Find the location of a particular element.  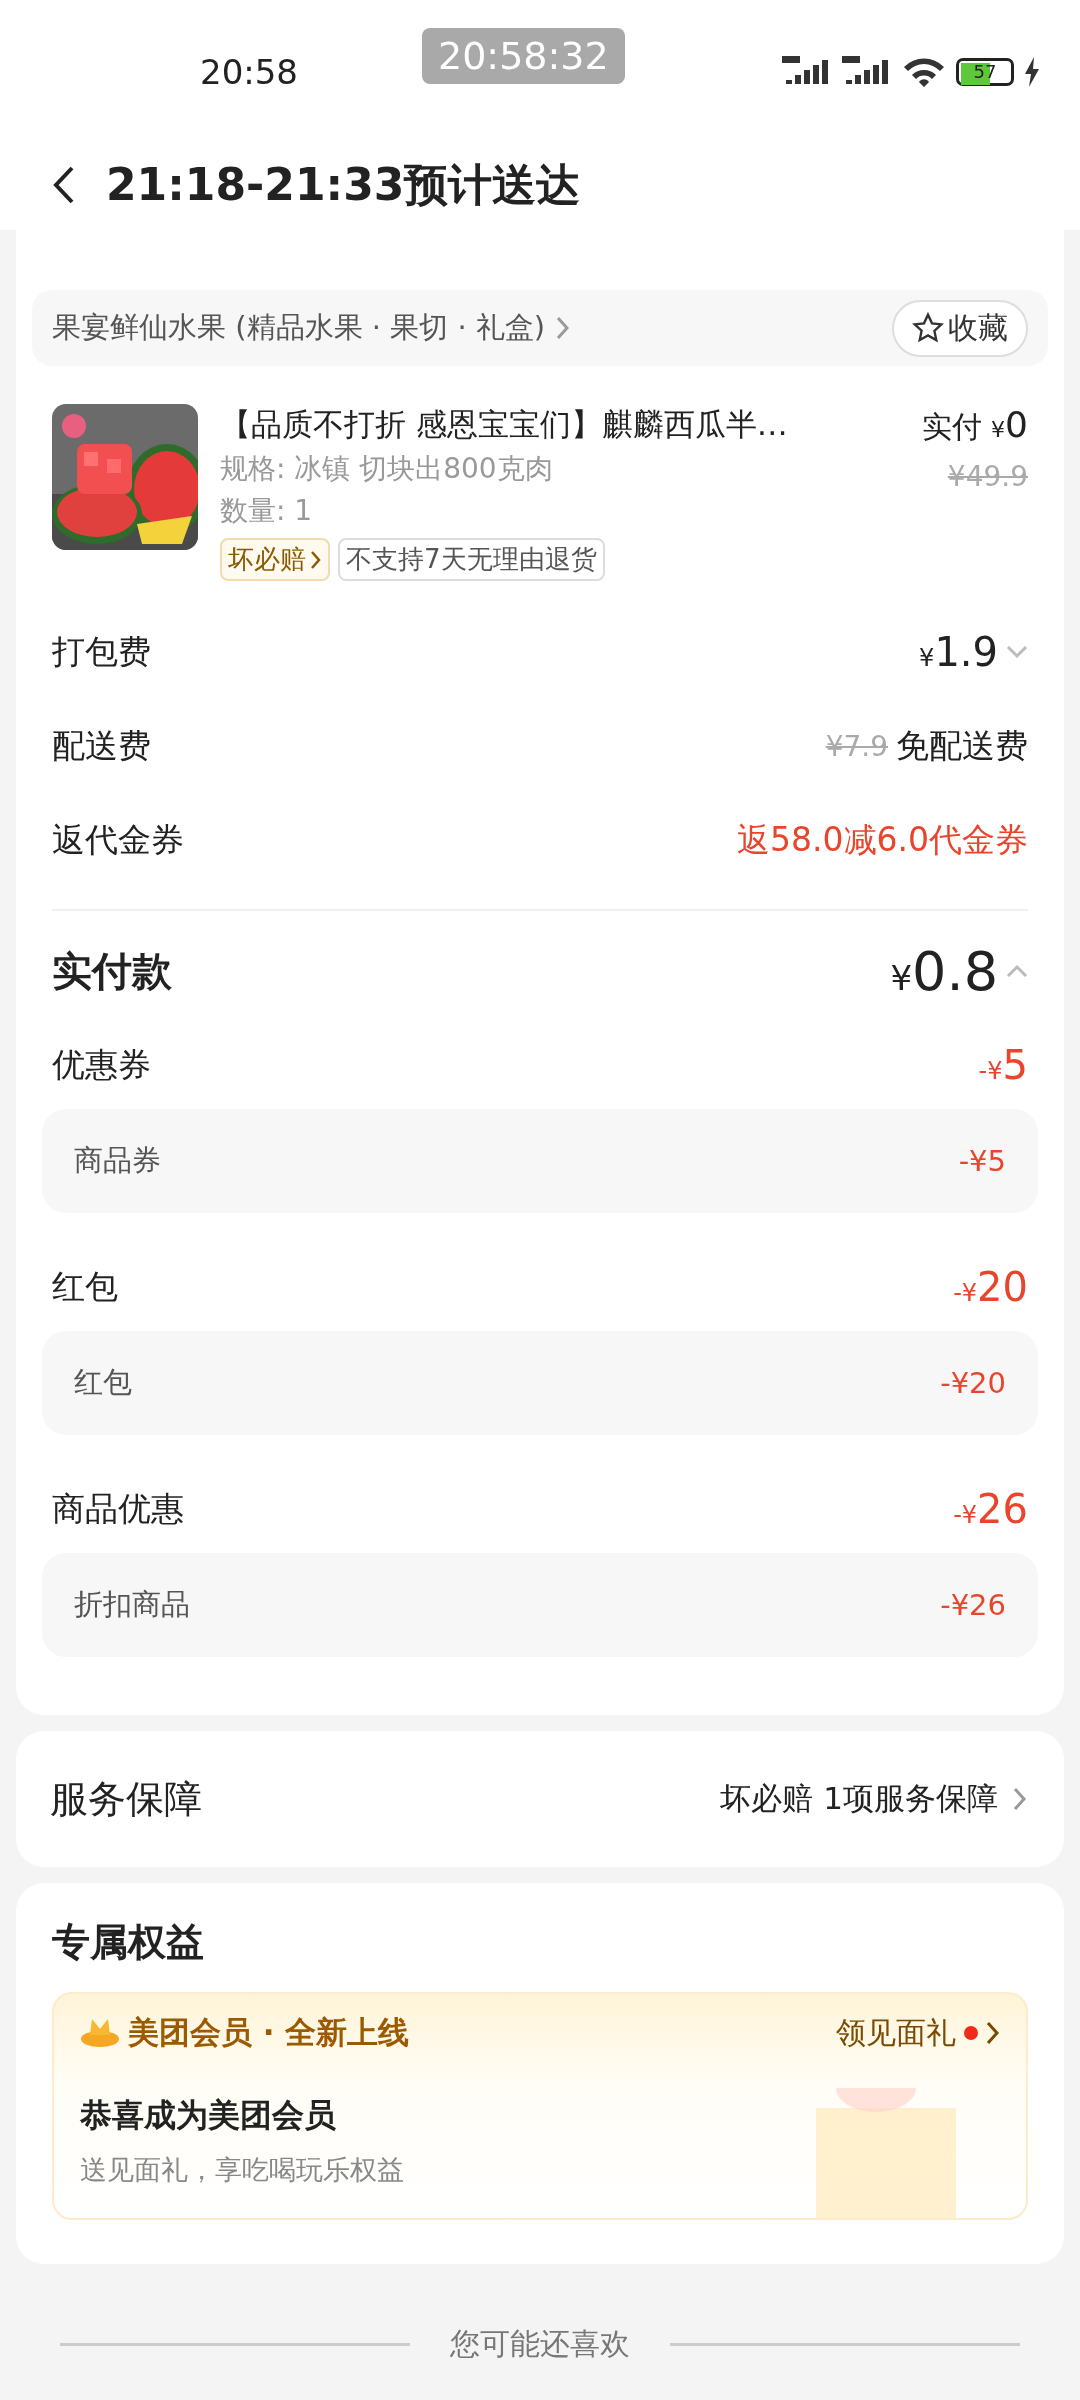

delivery-time-title: 21:18-21:33预计送达 is located at coordinates (343, 184).